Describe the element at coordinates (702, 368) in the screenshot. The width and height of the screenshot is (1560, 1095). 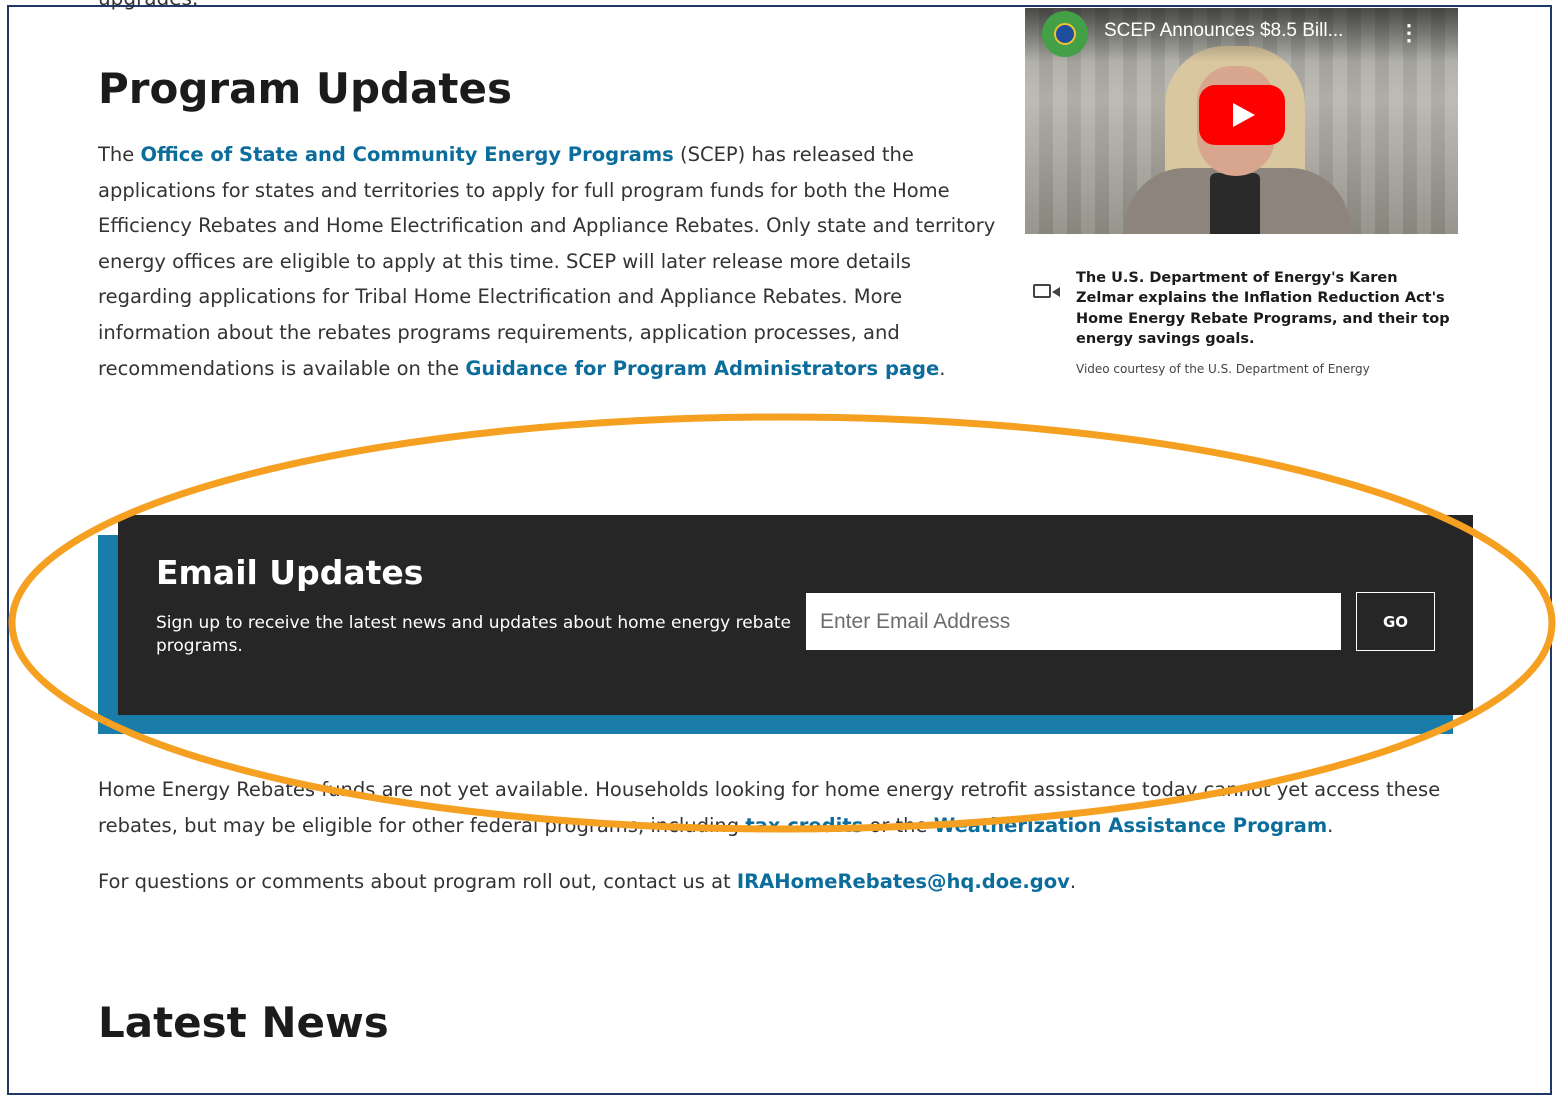
I see `guidance-link: Guidance for Program Administrators page` at that location.